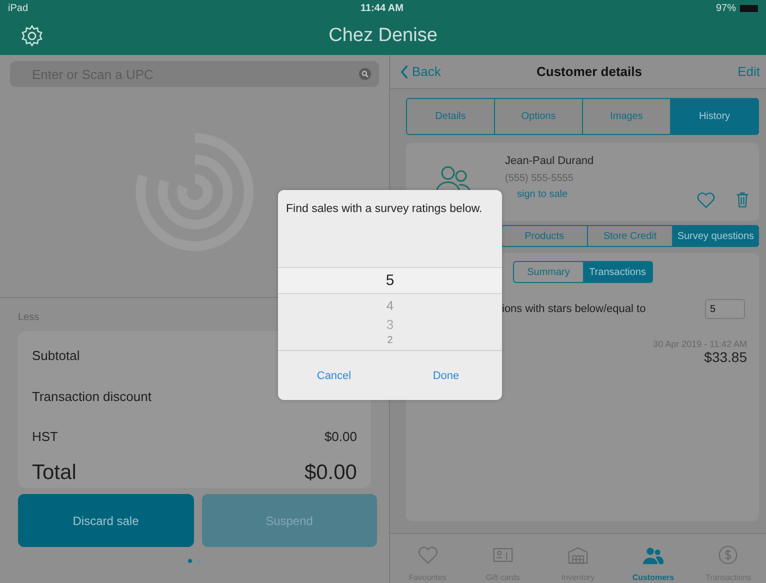 The width and height of the screenshot is (766, 583). What do you see at coordinates (726, 8) in the screenshot?
I see `battery-level: 97%` at bounding box center [726, 8].